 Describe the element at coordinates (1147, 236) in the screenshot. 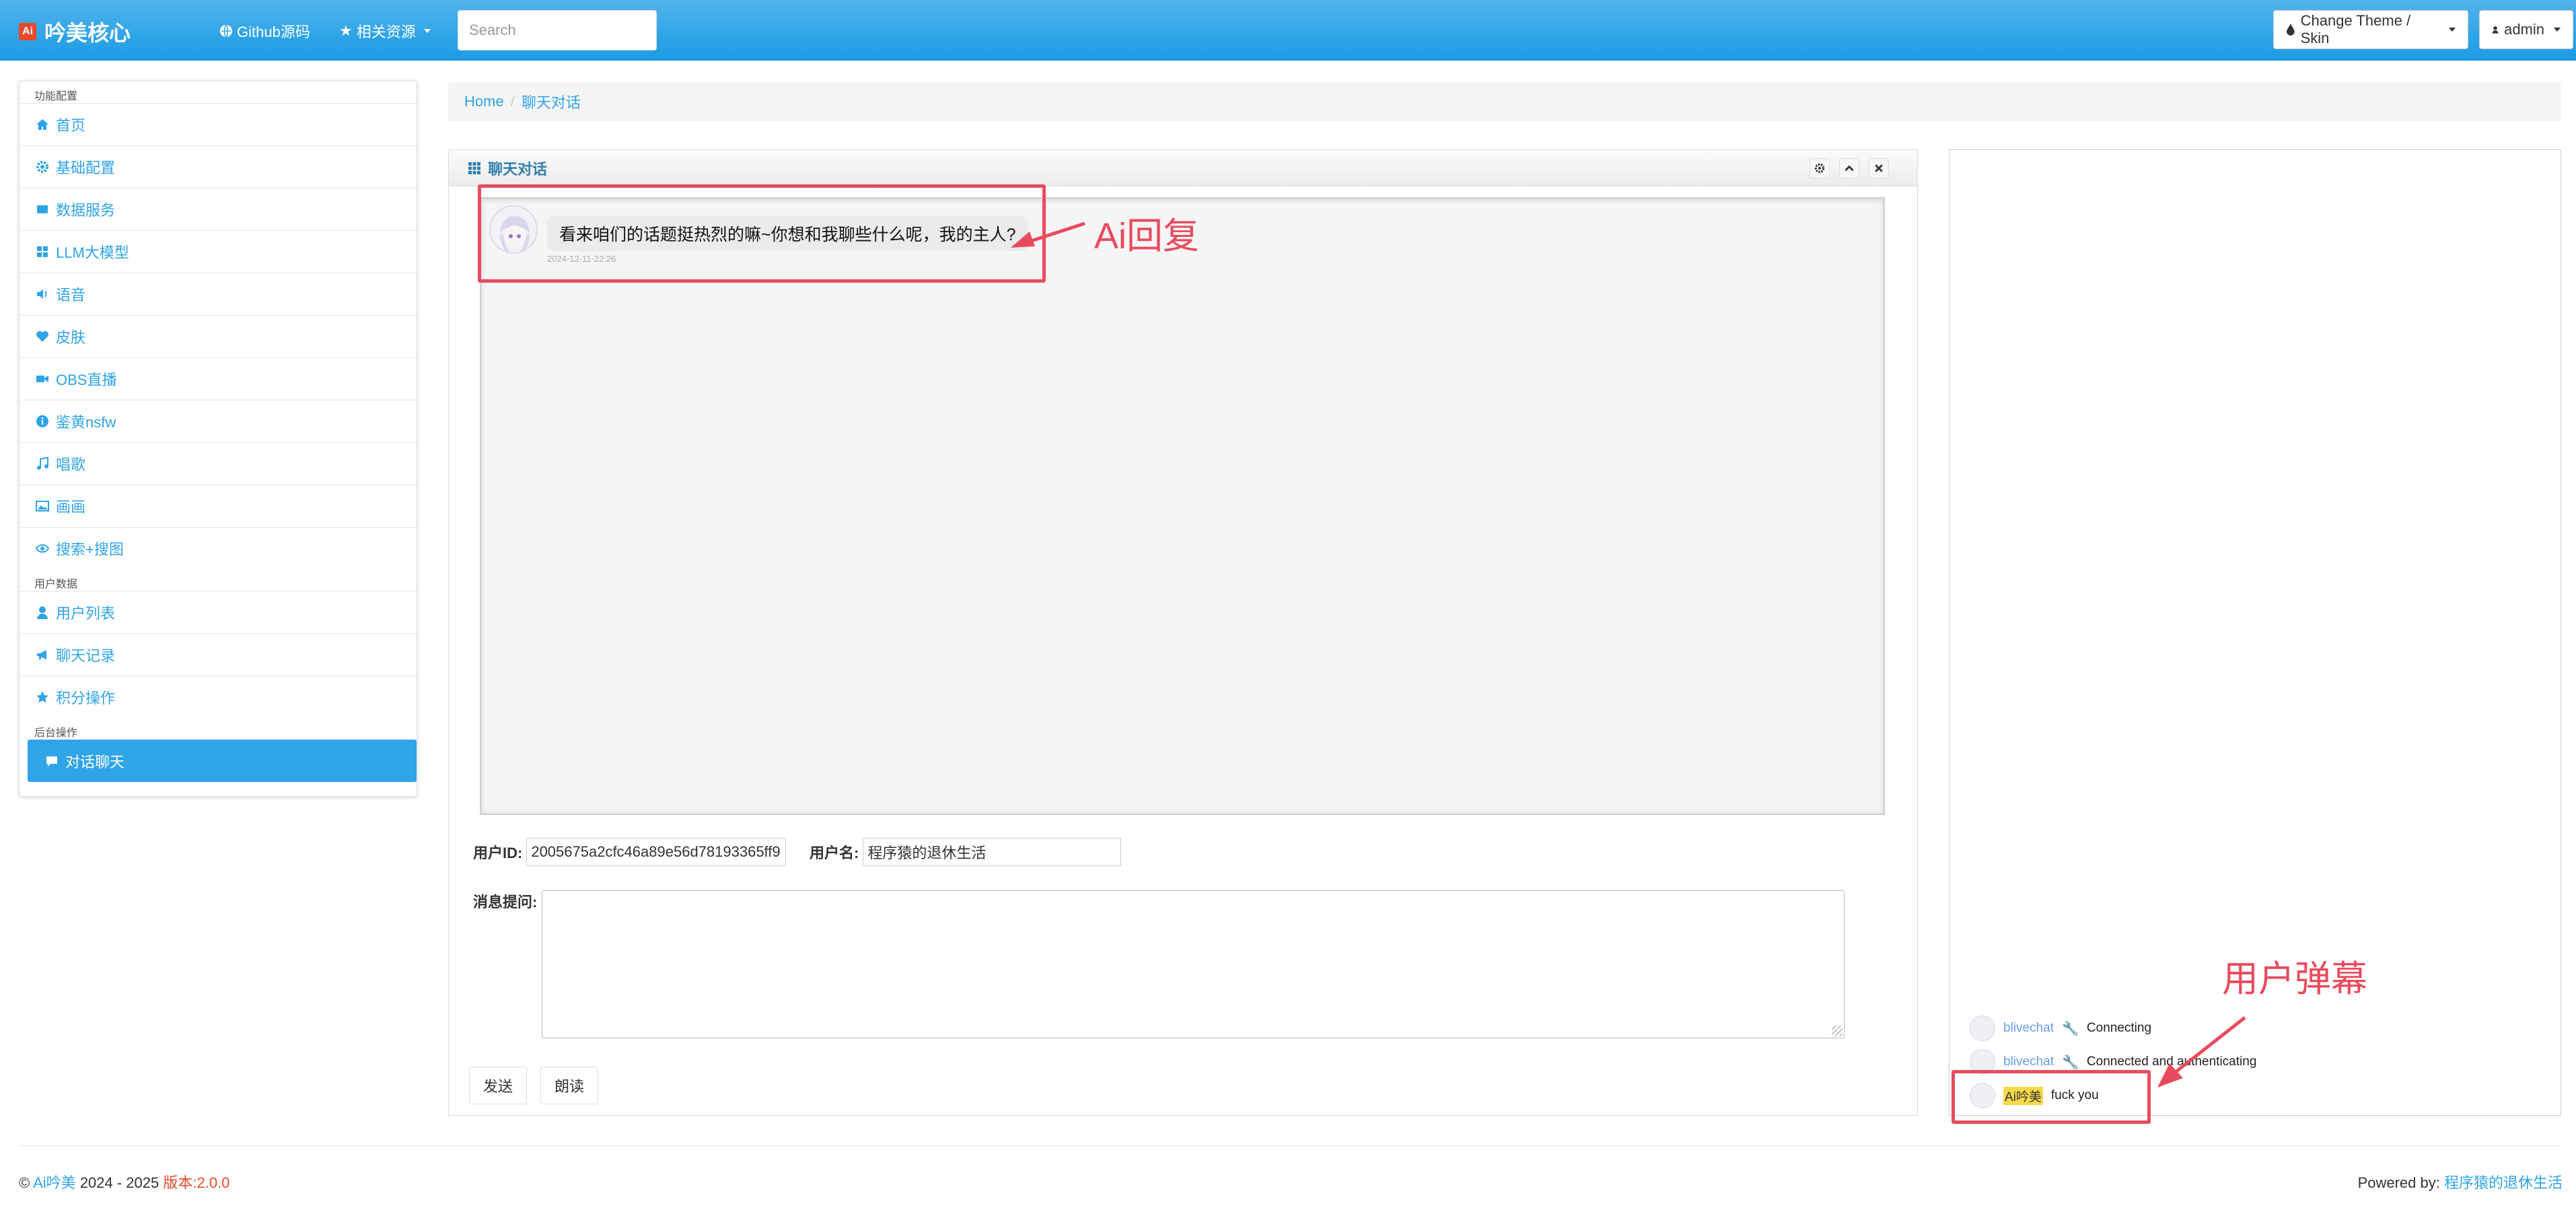

I see `annotation-ai-reply: Ai回复` at that location.